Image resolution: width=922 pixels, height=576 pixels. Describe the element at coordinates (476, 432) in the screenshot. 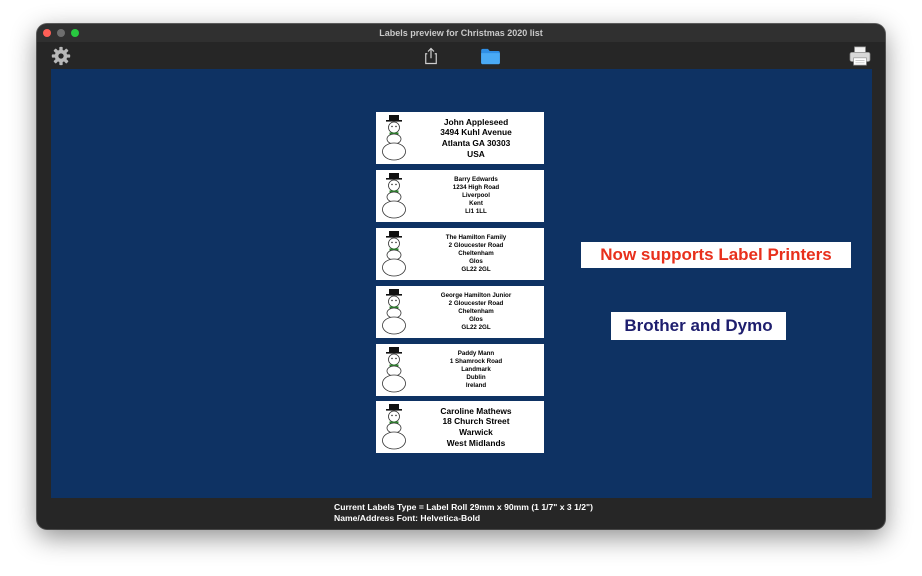

I see `address-line: Warwick` at that location.